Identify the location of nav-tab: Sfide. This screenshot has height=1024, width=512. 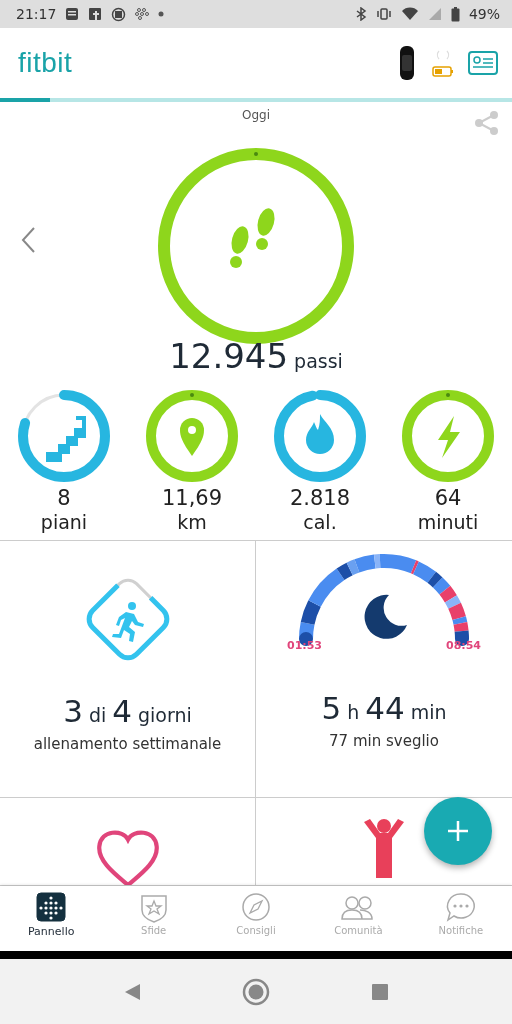
(153, 918).